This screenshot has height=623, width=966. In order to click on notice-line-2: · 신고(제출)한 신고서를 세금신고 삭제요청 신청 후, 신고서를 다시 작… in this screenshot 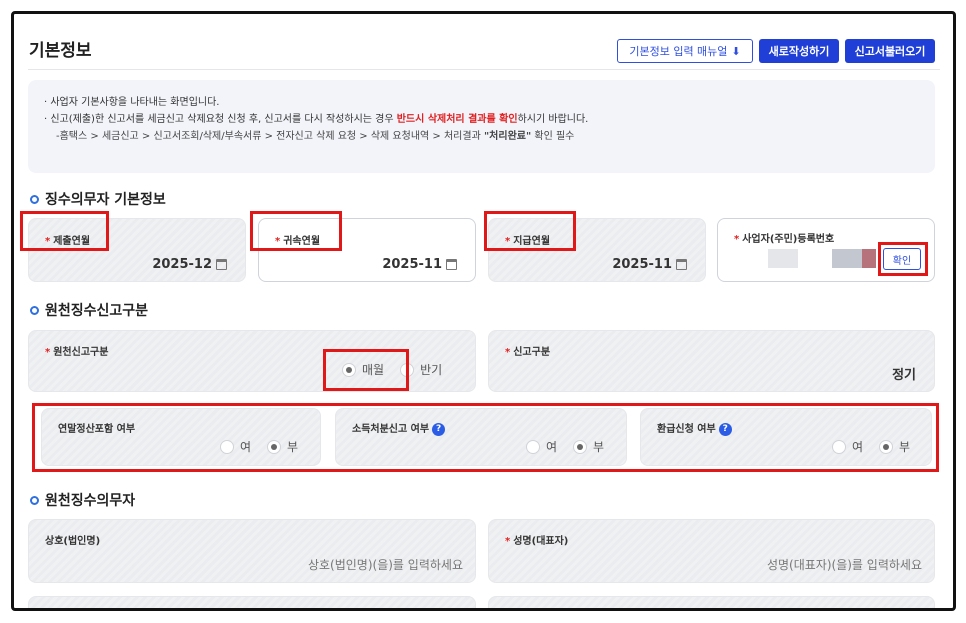, I will do `click(481, 119)`.